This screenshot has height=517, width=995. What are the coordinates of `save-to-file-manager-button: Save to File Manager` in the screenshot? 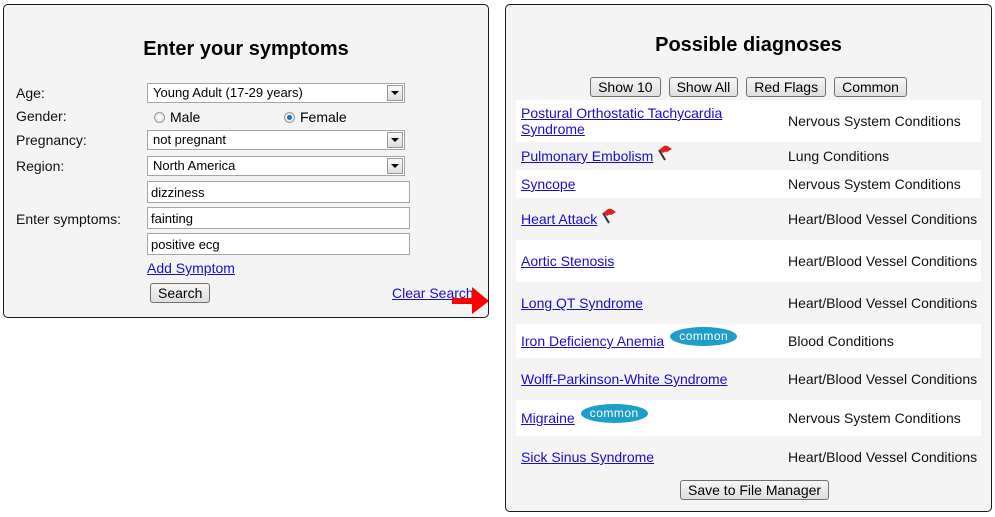 It's located at (755, 490).